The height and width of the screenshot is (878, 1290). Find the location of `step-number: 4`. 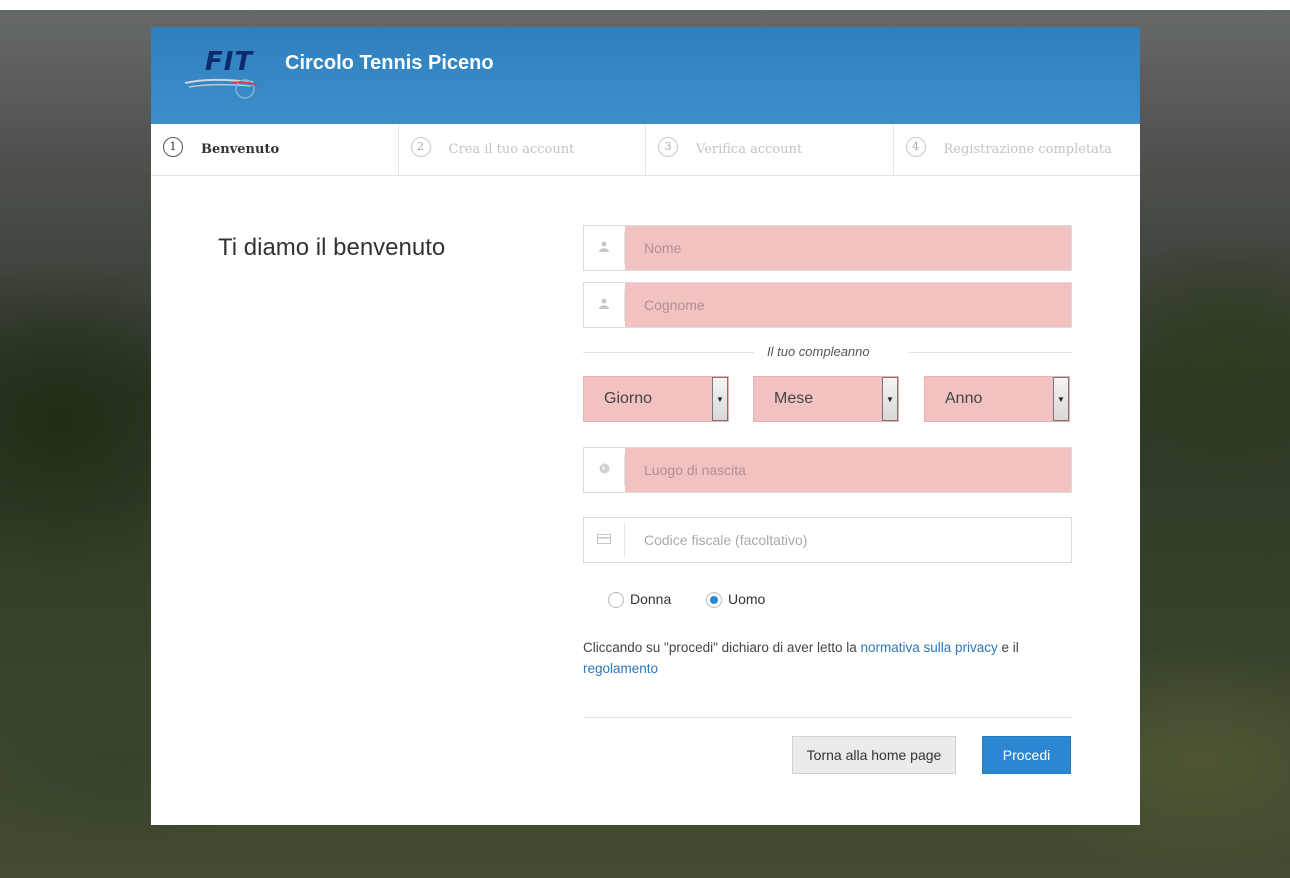

step-number: 4 is located at coordinates (915, 147).